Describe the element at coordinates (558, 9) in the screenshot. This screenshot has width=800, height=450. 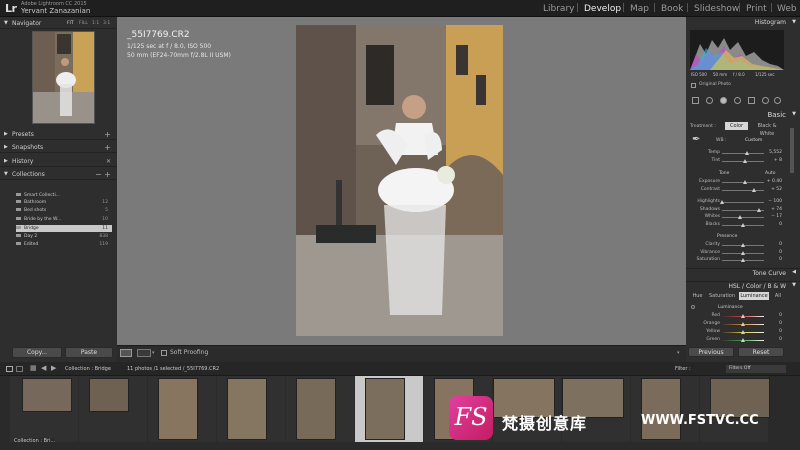
I see `module-library: Library` at that location.